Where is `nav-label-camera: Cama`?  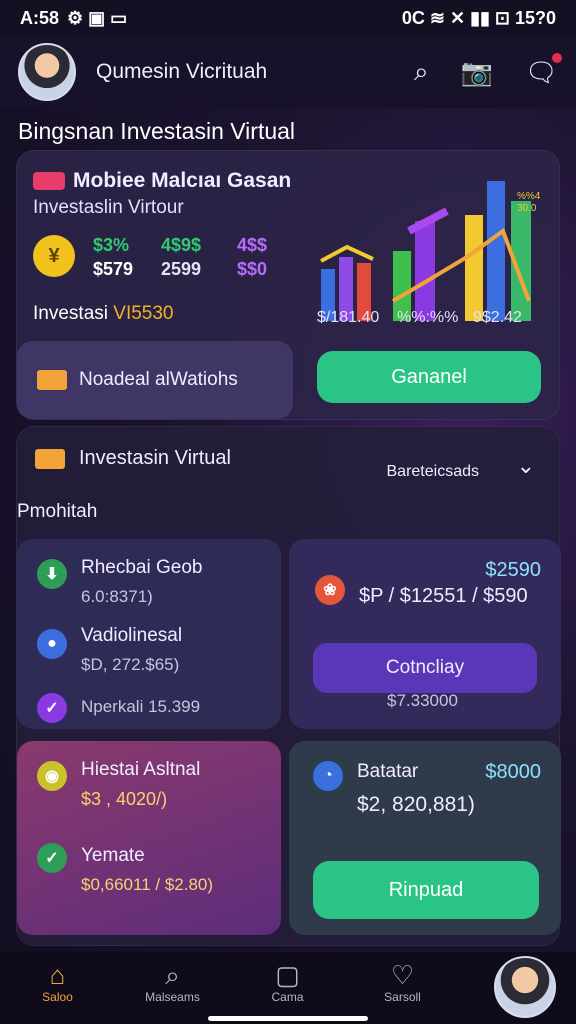
nav-label-camera: Cama is located at coordinates (287, 997).